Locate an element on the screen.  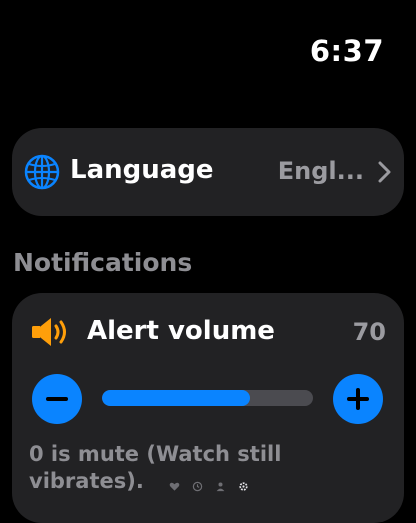
volume-slider-fill is located at coordinates (176, 398).